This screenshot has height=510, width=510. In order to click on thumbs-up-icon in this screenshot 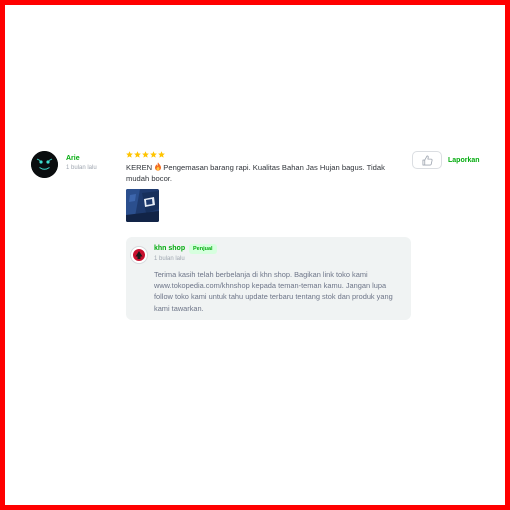, I will do `click(427, 160)`.